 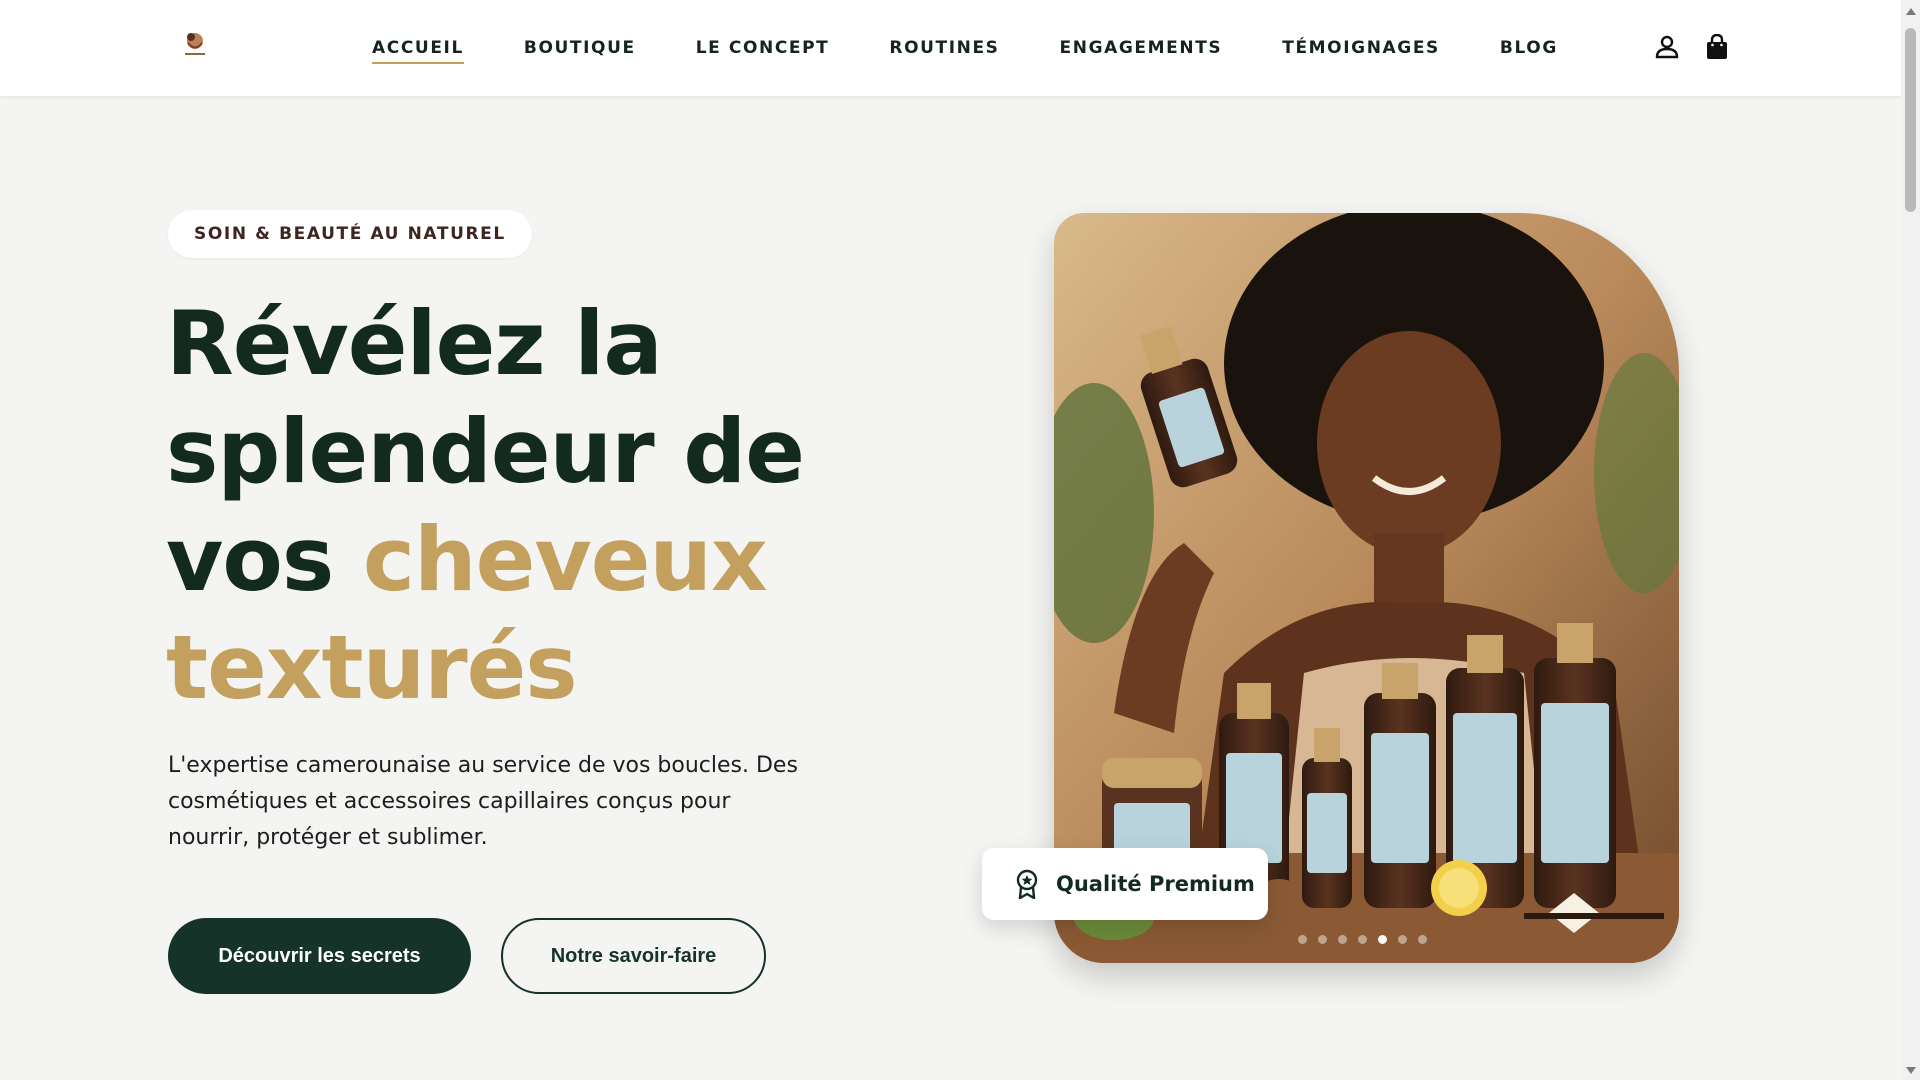 What do you see at coordinates (195, 43) in the screenshot?
I see `brand-logo-icon` at bounding box center [195, 43].